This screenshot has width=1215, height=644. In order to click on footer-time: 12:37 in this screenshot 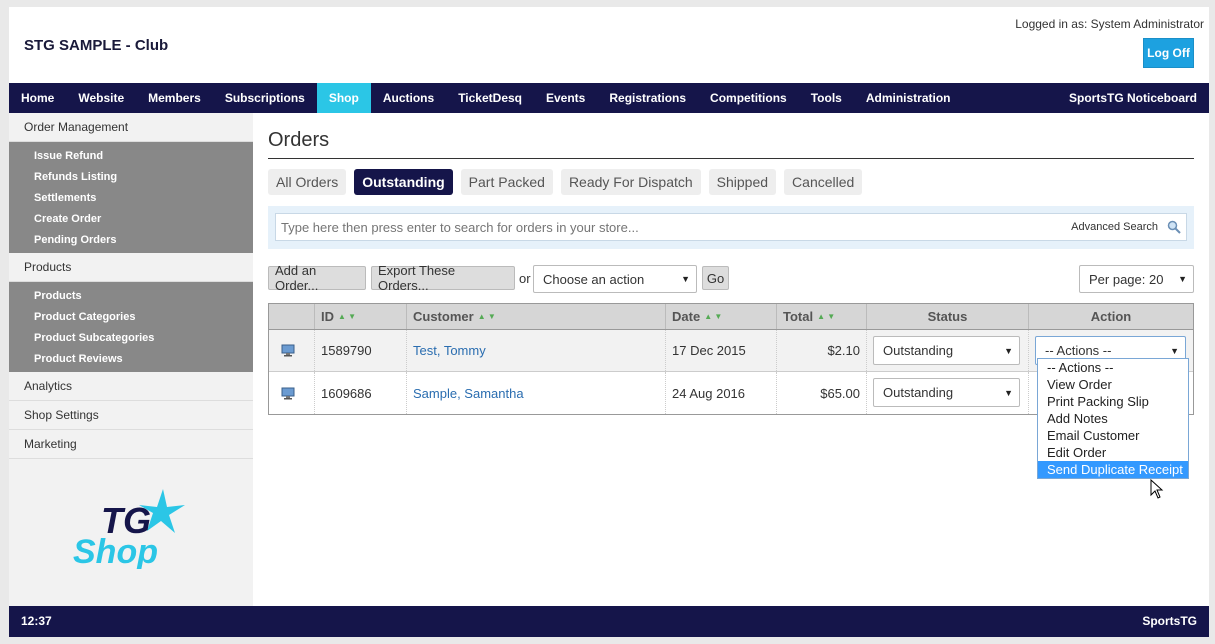, I will do `click(36, 621)`.